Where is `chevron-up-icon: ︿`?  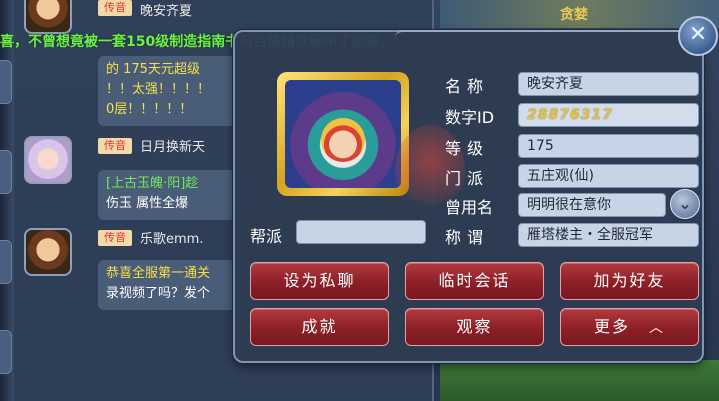 chevron-up-icon: ︿ is located at coordinates (657, 328).